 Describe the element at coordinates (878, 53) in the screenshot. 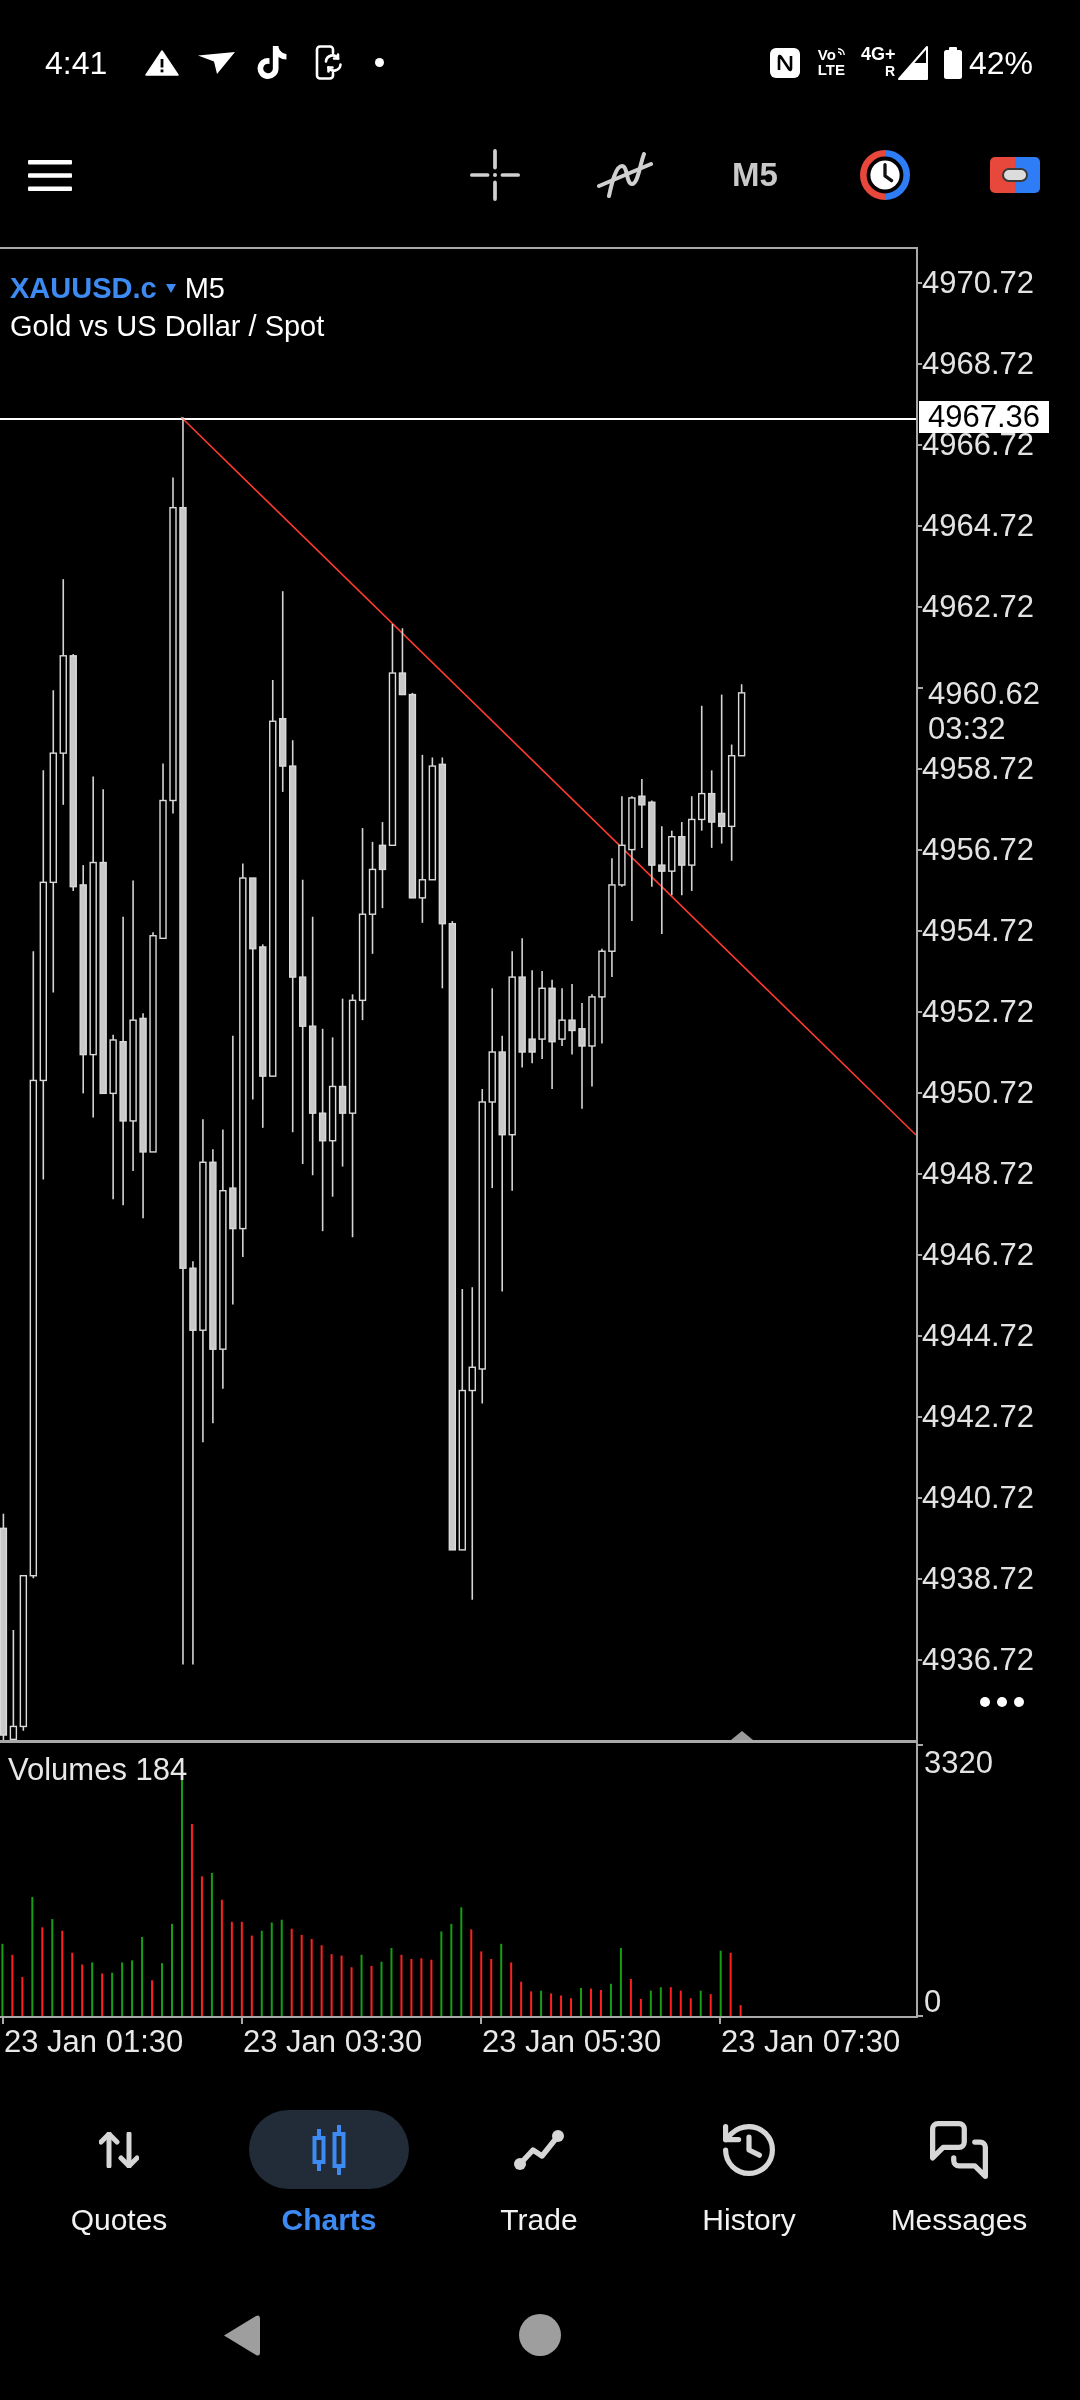

I see `network-type-label: 4G+` at that location.